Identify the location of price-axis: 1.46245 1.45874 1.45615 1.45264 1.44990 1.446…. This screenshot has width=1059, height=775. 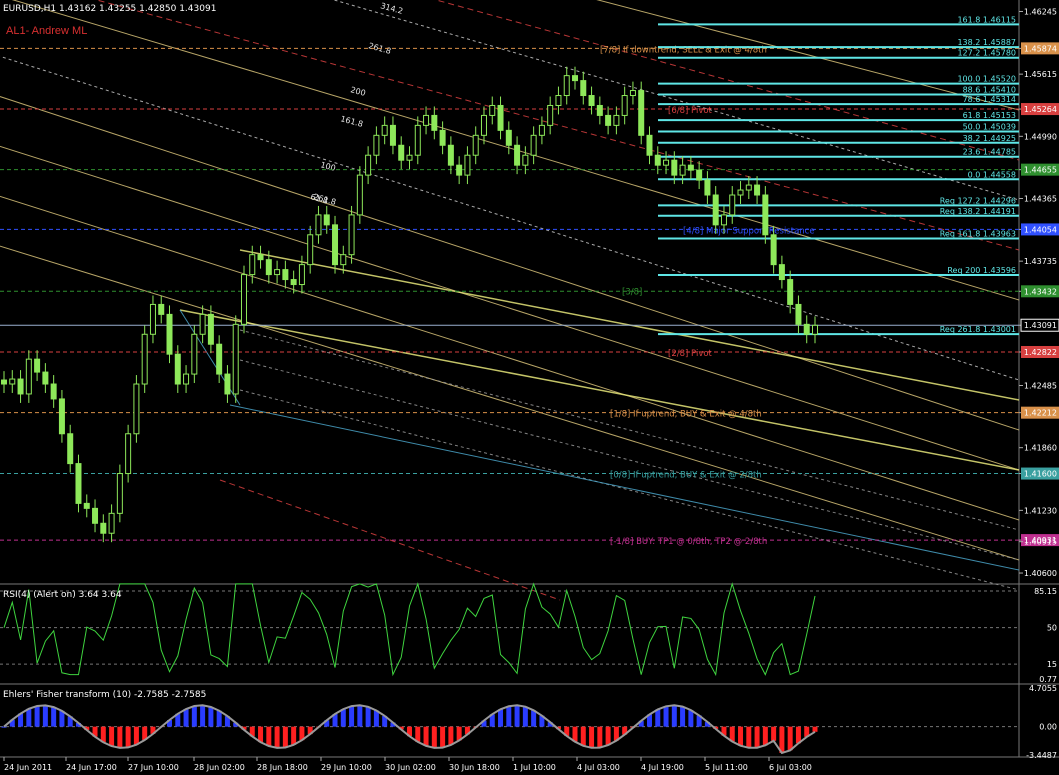
(1039, 292).